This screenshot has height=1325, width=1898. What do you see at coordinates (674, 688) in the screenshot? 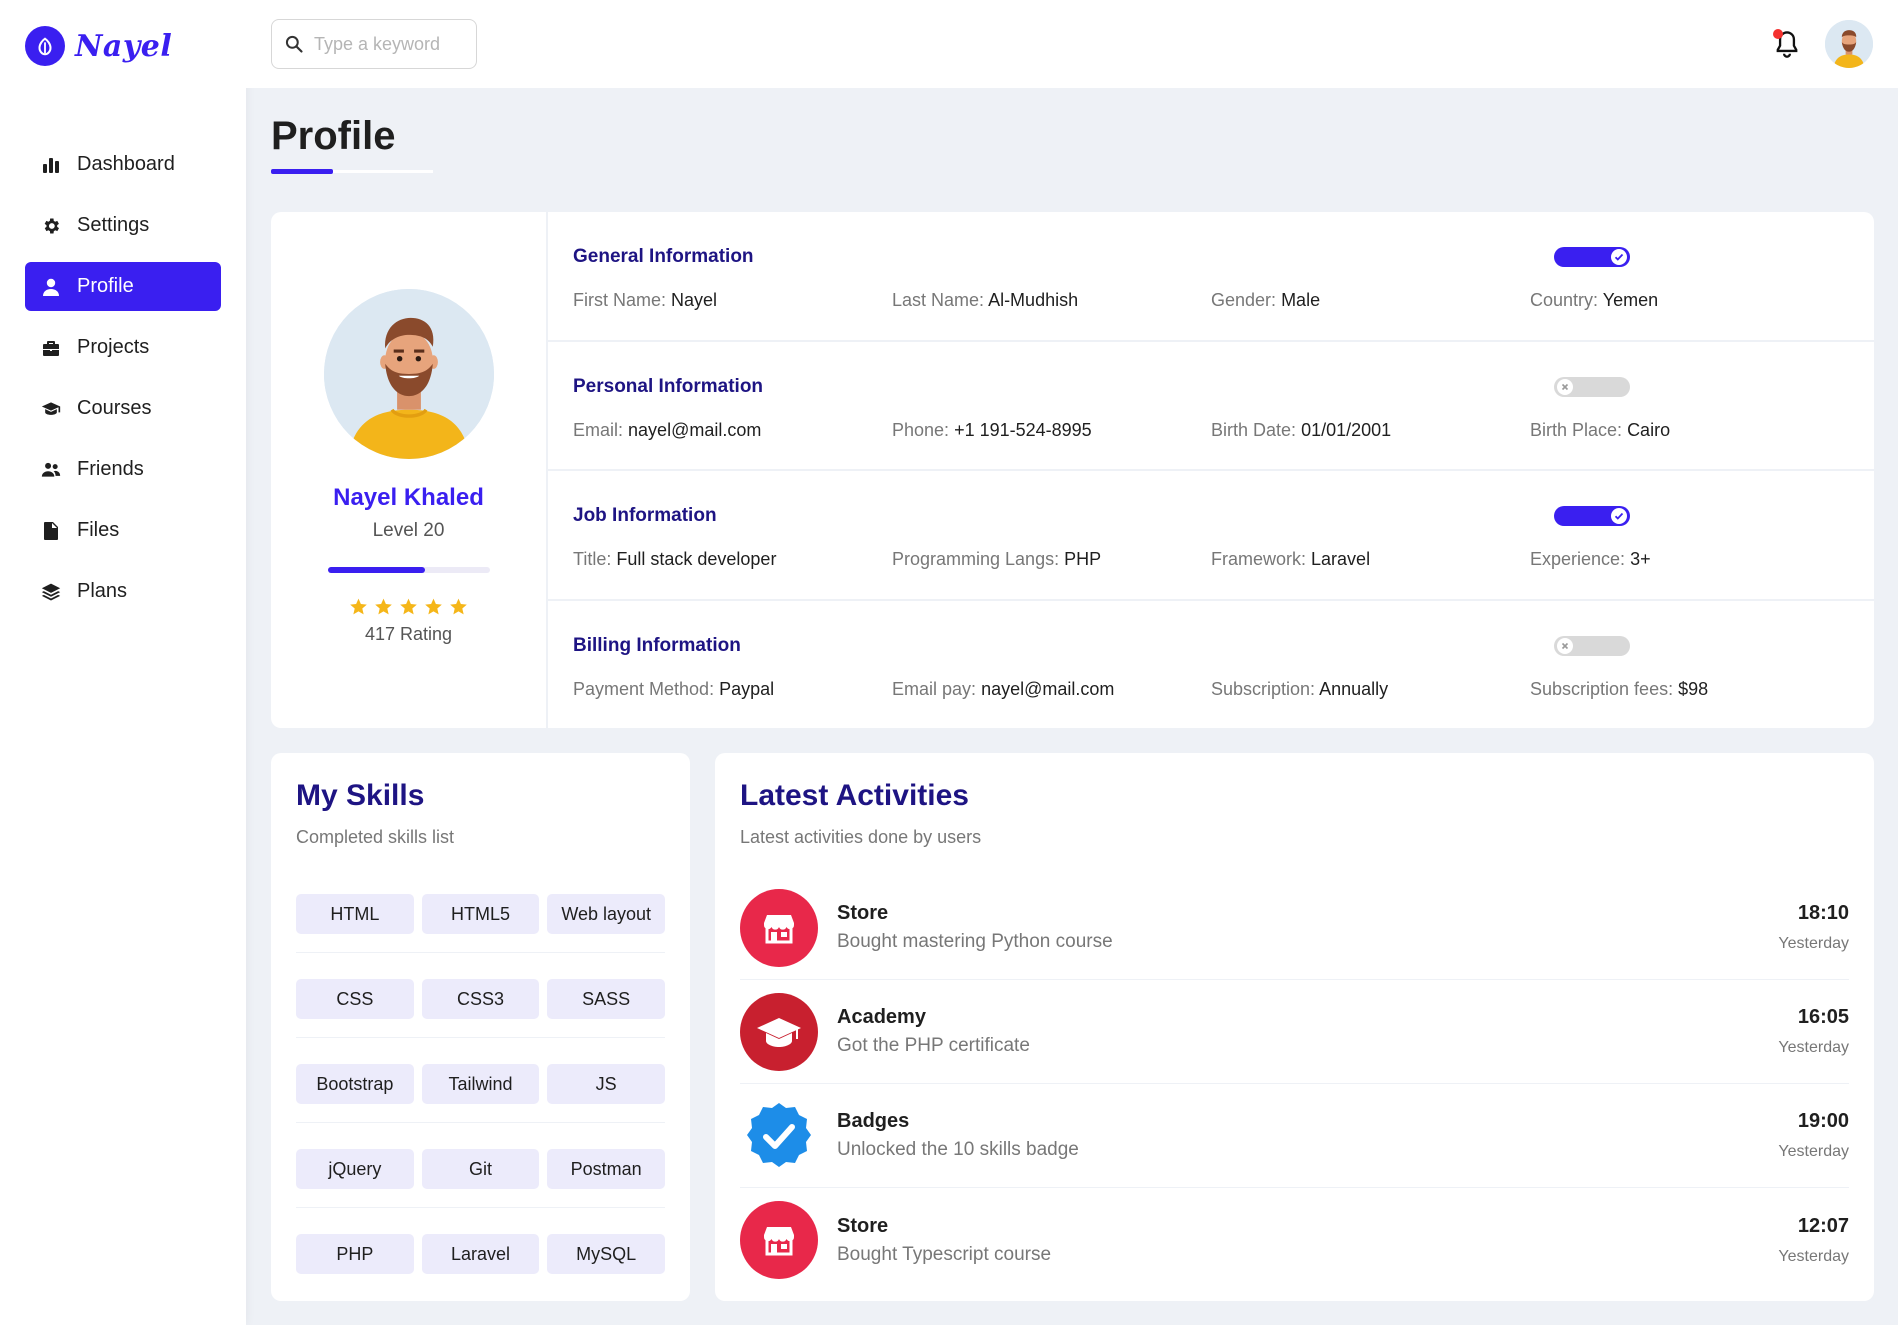
I see `info-field: Payment Method: Paypal` at bounding box center [674, 688].